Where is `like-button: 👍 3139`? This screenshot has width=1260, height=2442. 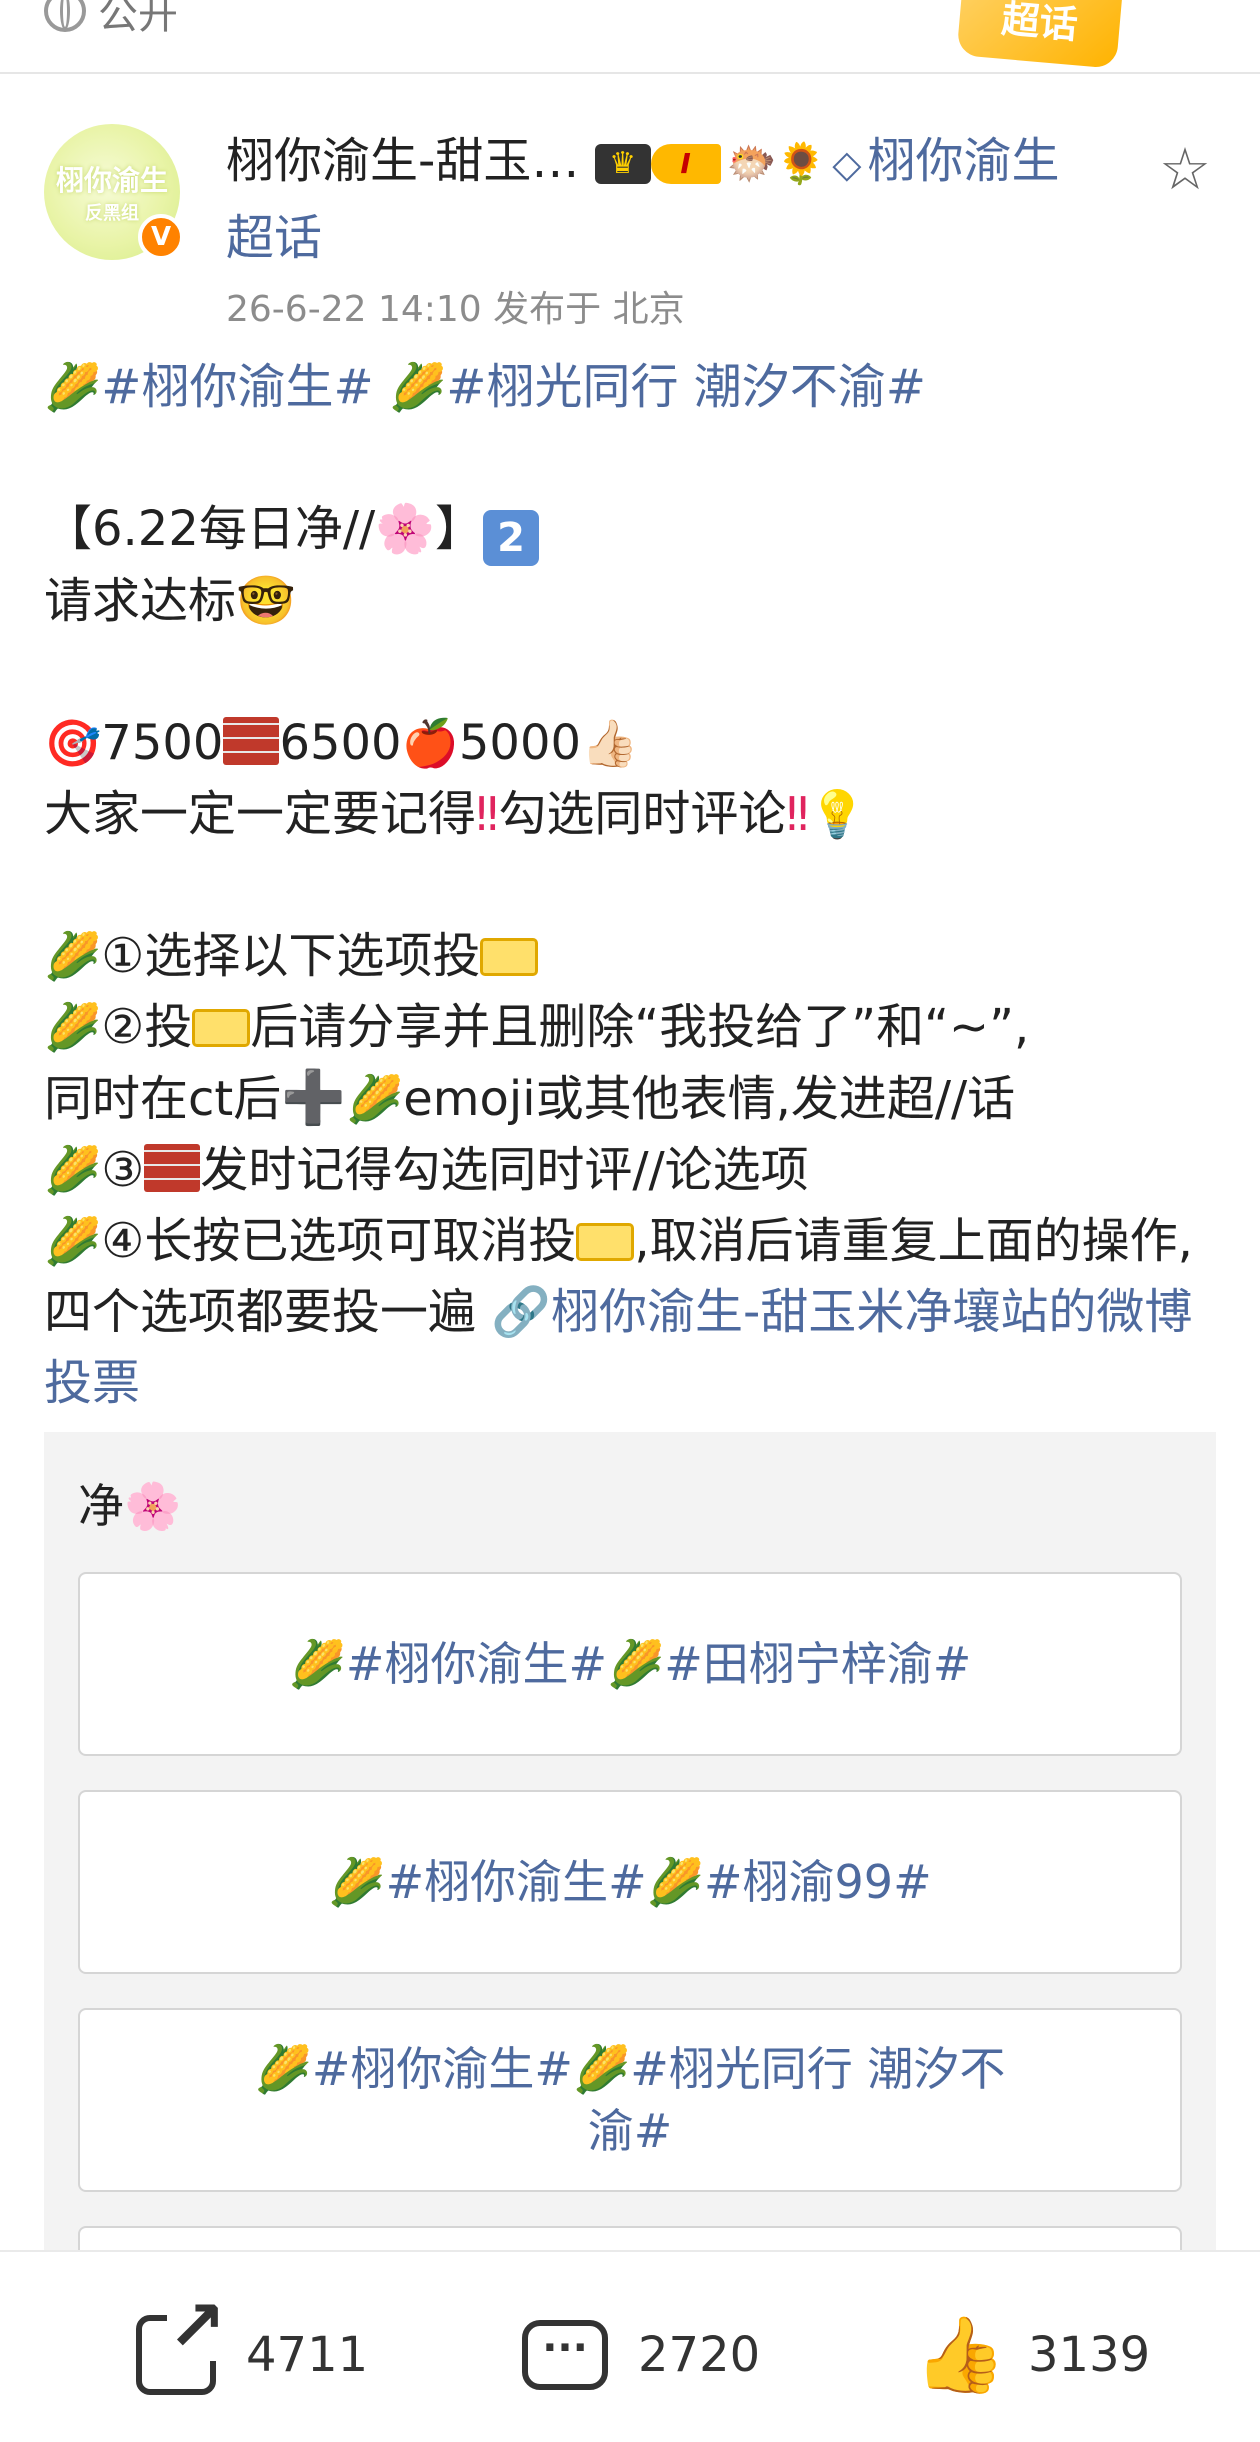
like-button: 👍 3139 is located at coordinates (1032, 2355).